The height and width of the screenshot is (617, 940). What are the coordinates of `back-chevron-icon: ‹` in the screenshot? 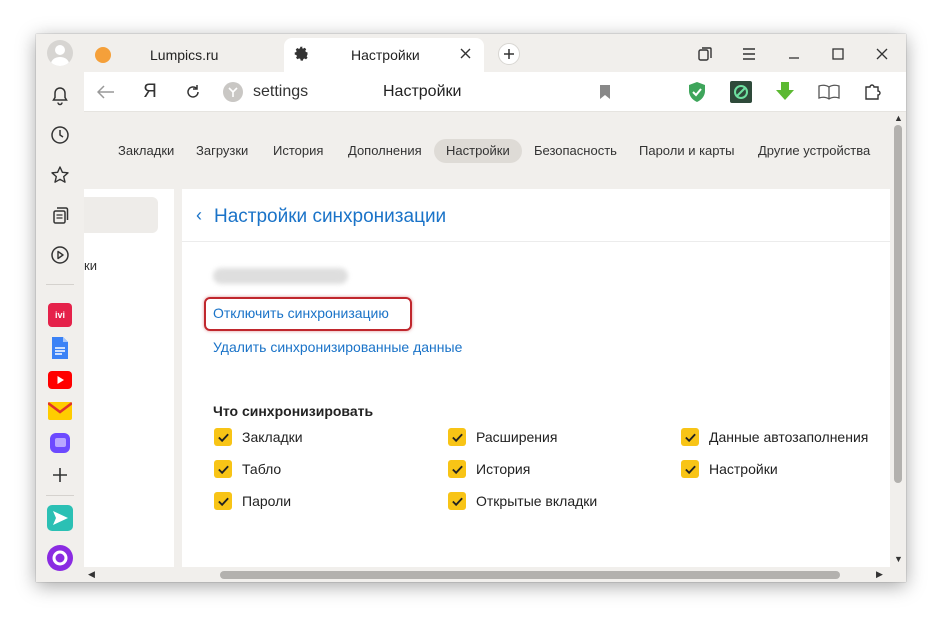 It's located at (199, 215).